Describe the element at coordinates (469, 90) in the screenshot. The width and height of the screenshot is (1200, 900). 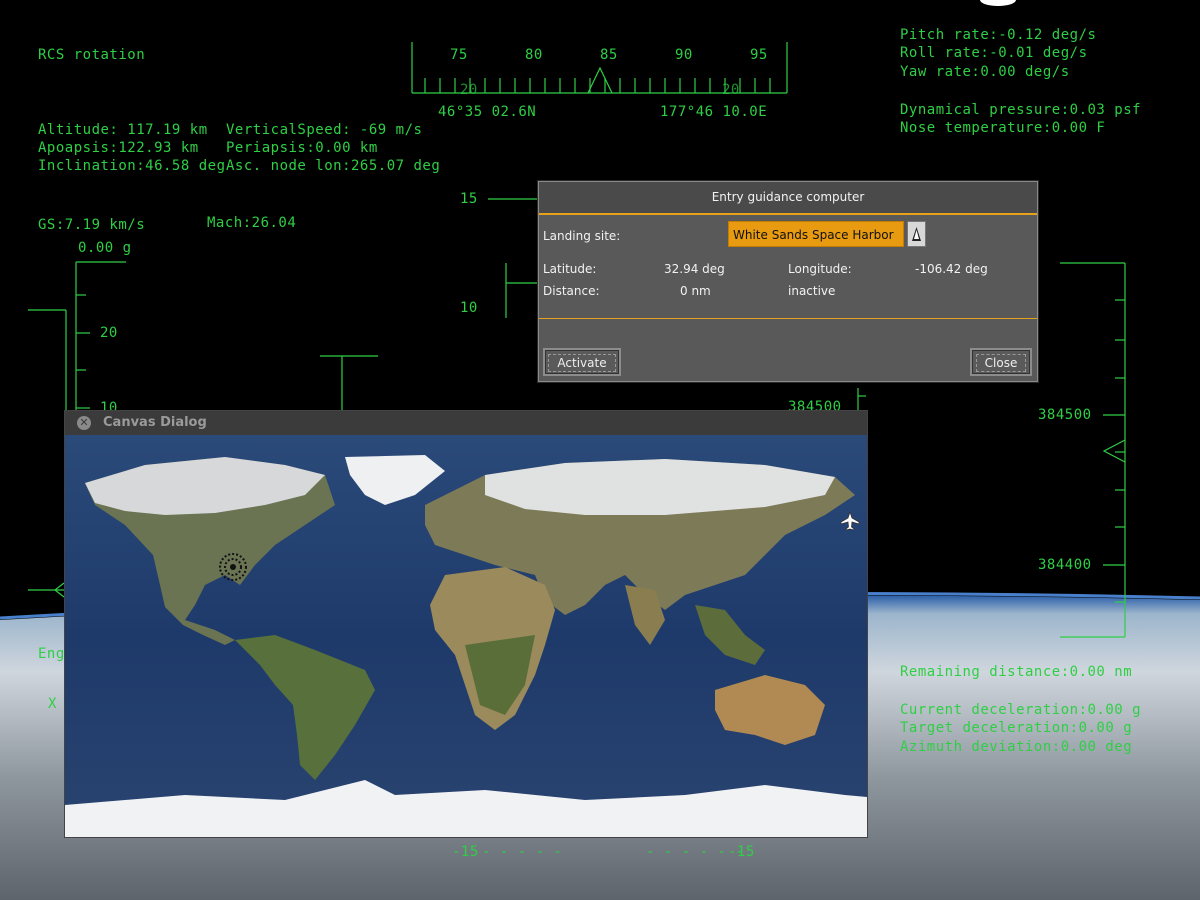
I see `heading-ref-label: 20` at that location.